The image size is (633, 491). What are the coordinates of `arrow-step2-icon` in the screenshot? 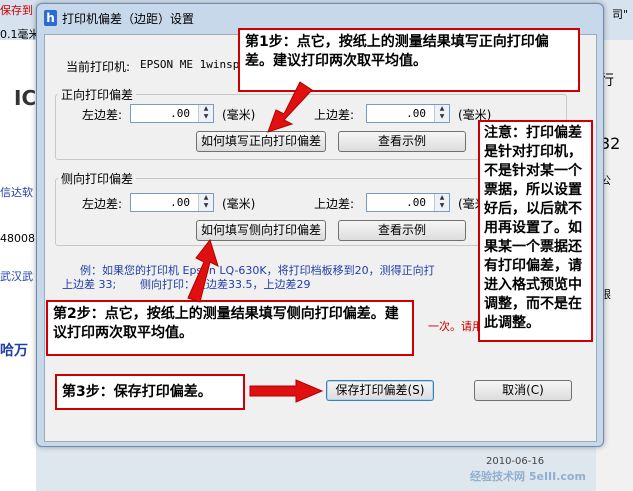 It's located at (203, 270).